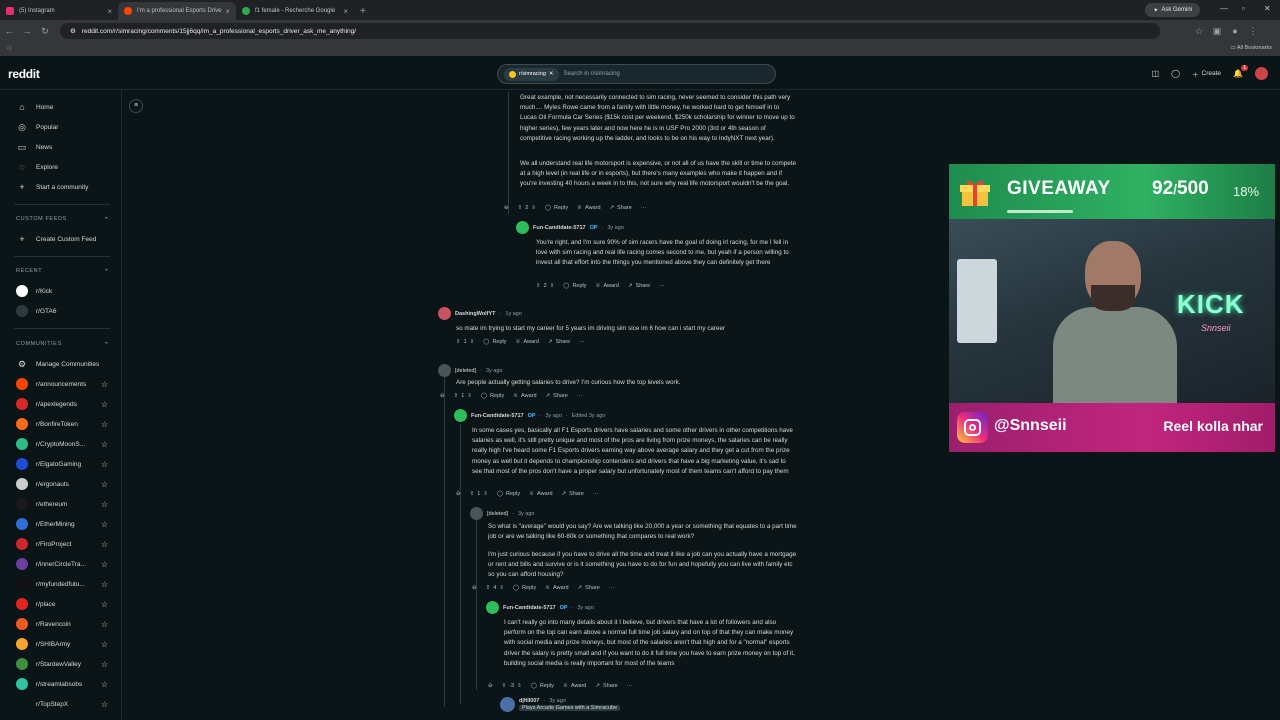 The height and width of the screenshot is (720, 1280). What do you see at coordinates (1217, 31) in the screenshot?
I see `extensions-icon: ▣` at bounding box center [1217, 31].